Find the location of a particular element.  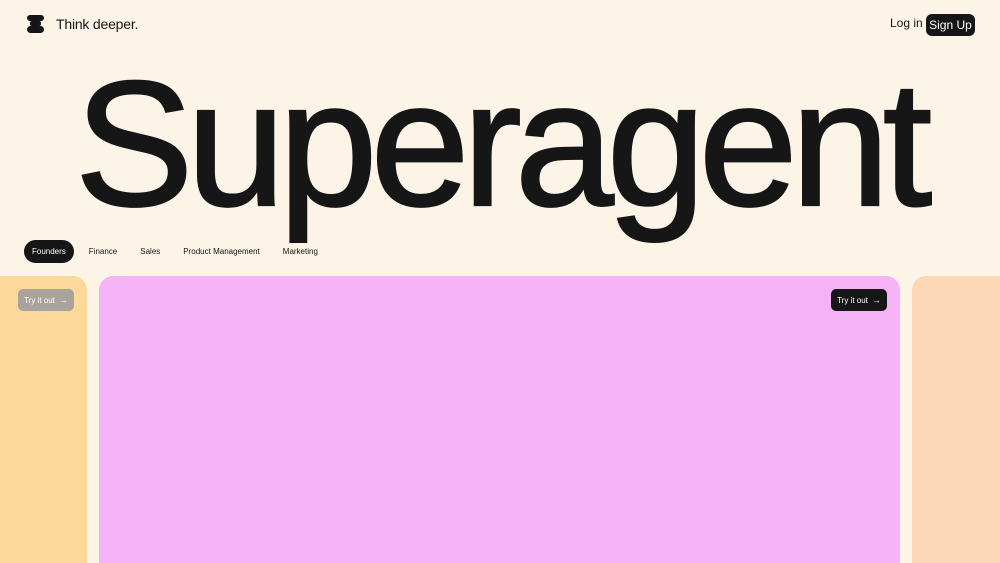

login-link: Log in is located at coordinates (906, 23).